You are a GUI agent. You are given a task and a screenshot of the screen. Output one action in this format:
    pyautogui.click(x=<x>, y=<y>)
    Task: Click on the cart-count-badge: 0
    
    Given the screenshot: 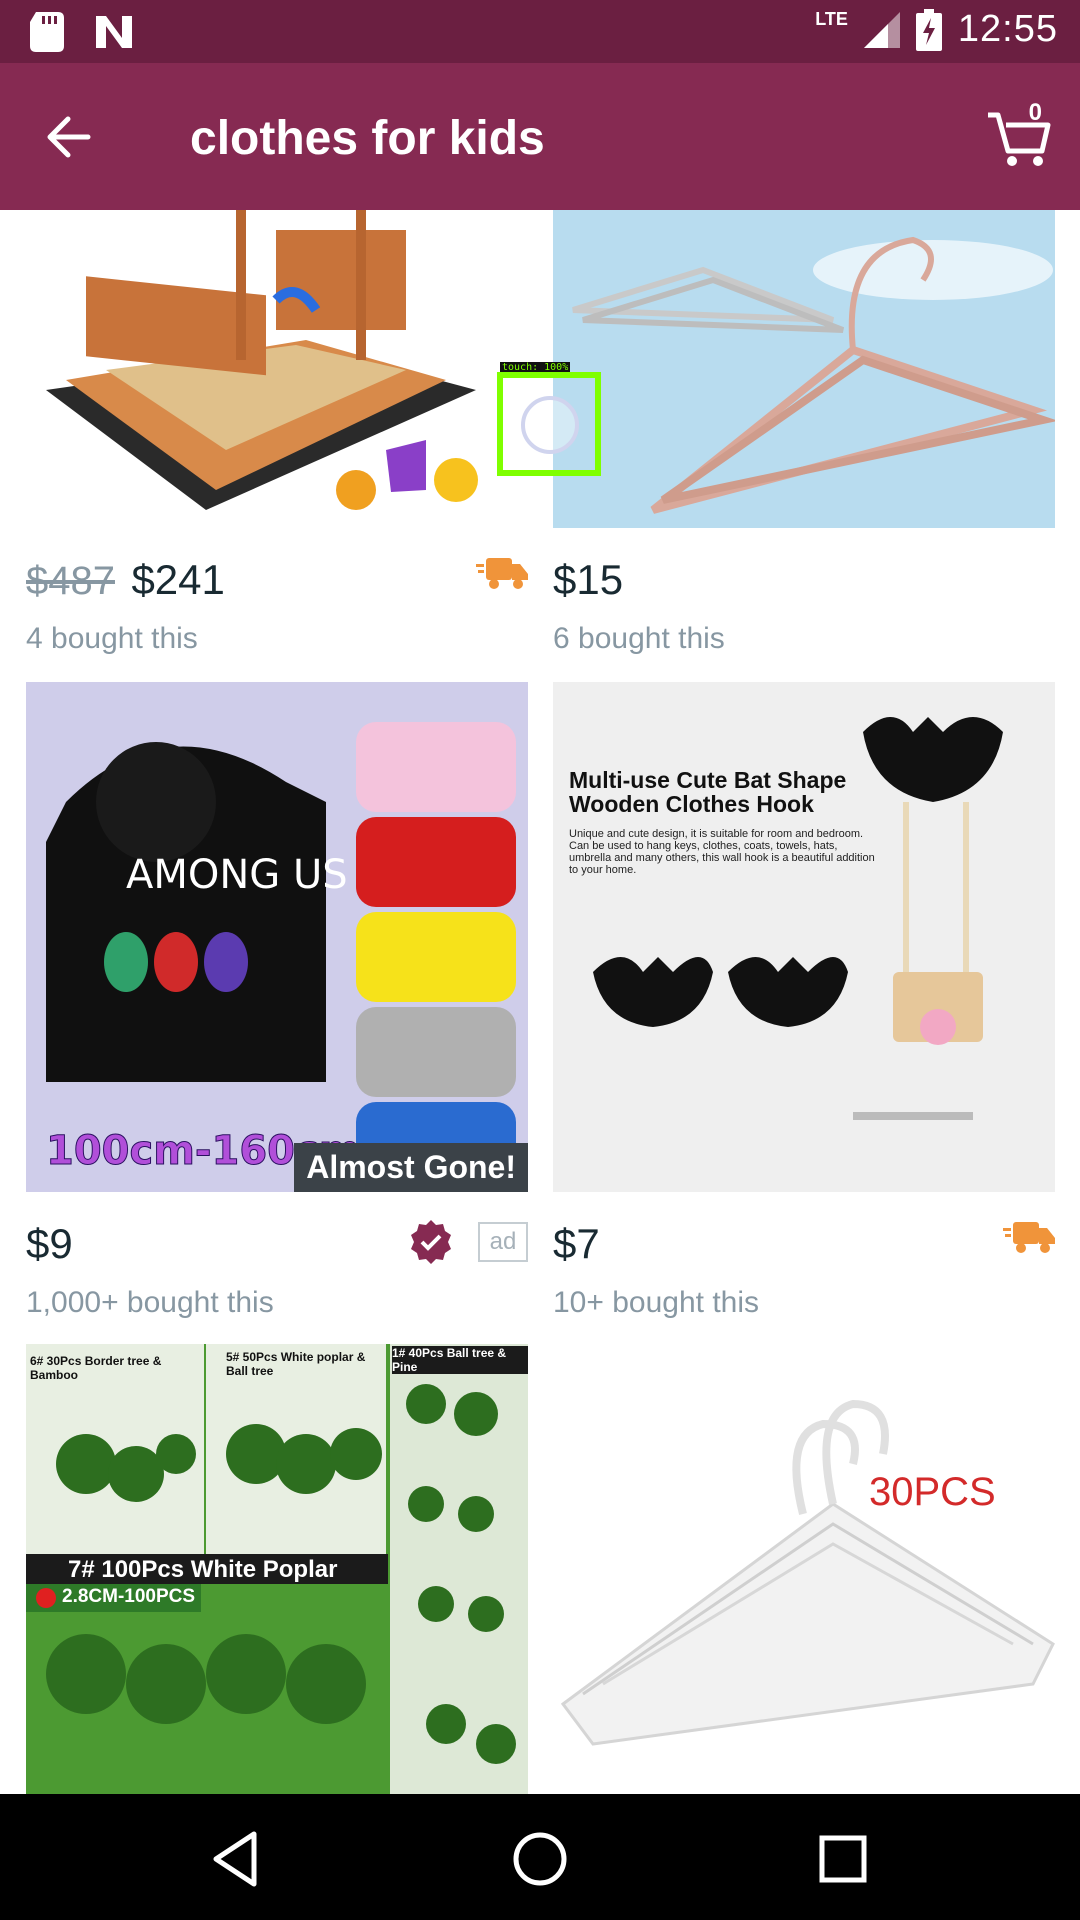 What is the action you would take?
    pyautogui.click(x=1035, y=112)
    